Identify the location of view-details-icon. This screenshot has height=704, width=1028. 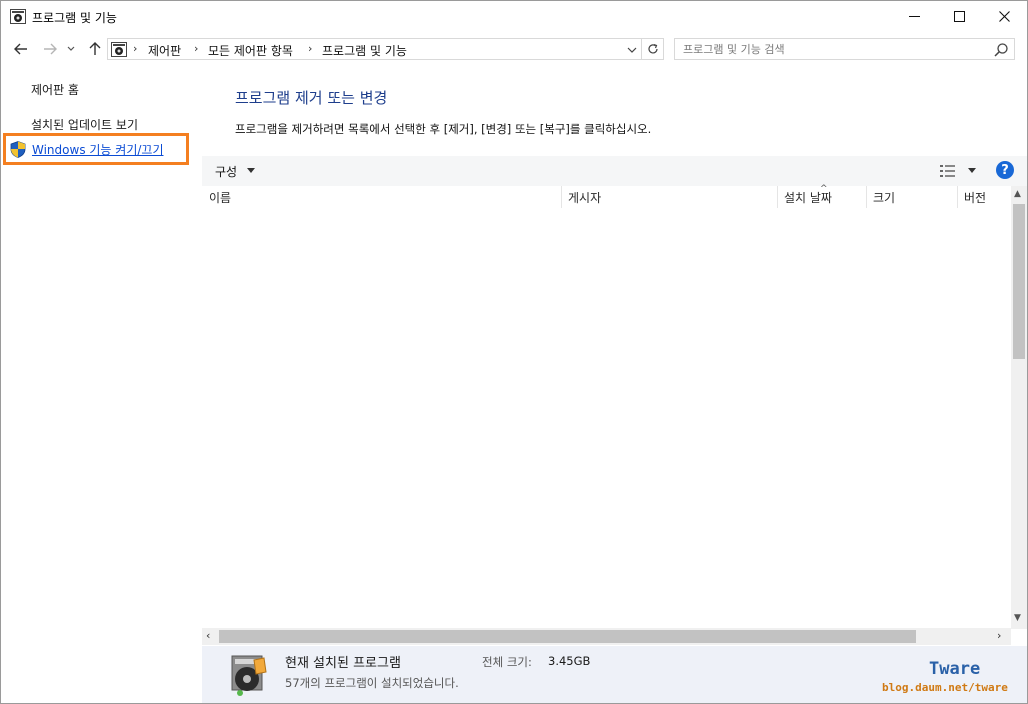
(948, 171).